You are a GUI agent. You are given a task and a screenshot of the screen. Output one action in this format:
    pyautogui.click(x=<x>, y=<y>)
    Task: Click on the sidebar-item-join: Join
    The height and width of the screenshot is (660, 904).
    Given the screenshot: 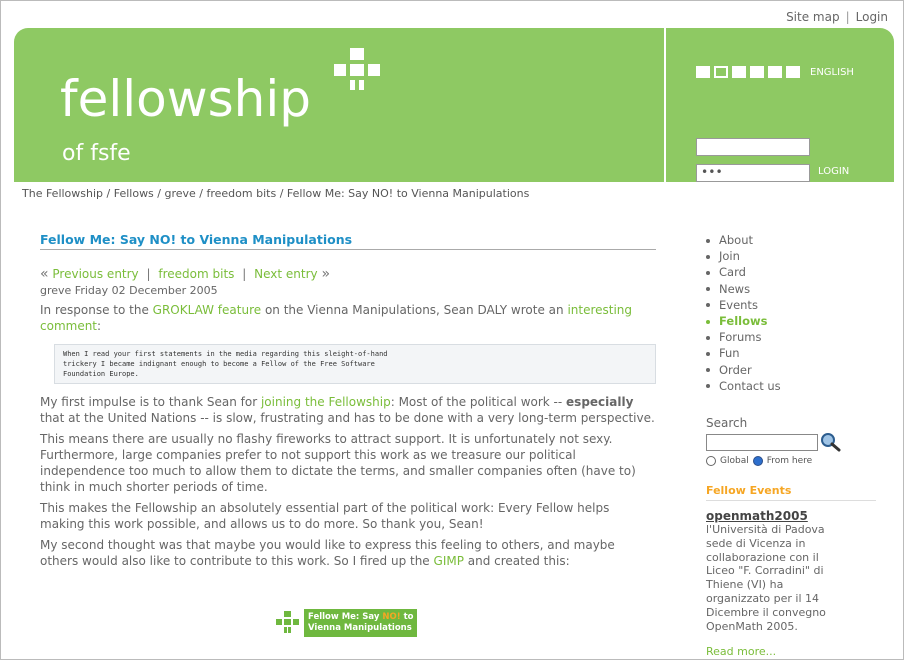 What is the action you would take?
    pyautogui.click(x=791, y=256)
    